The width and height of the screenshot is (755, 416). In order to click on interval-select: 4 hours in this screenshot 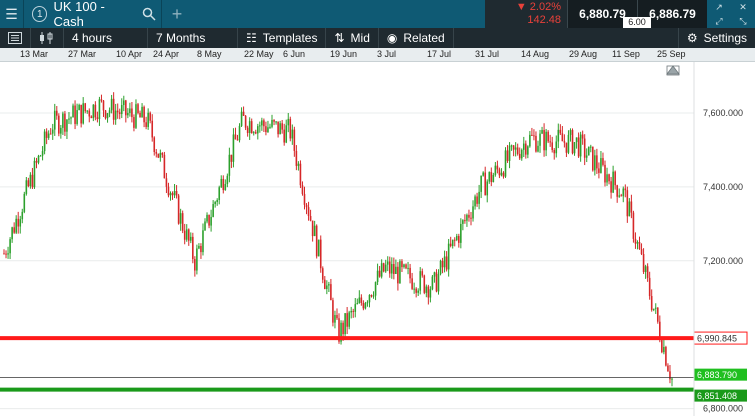, I will do `click(106, 38)`.